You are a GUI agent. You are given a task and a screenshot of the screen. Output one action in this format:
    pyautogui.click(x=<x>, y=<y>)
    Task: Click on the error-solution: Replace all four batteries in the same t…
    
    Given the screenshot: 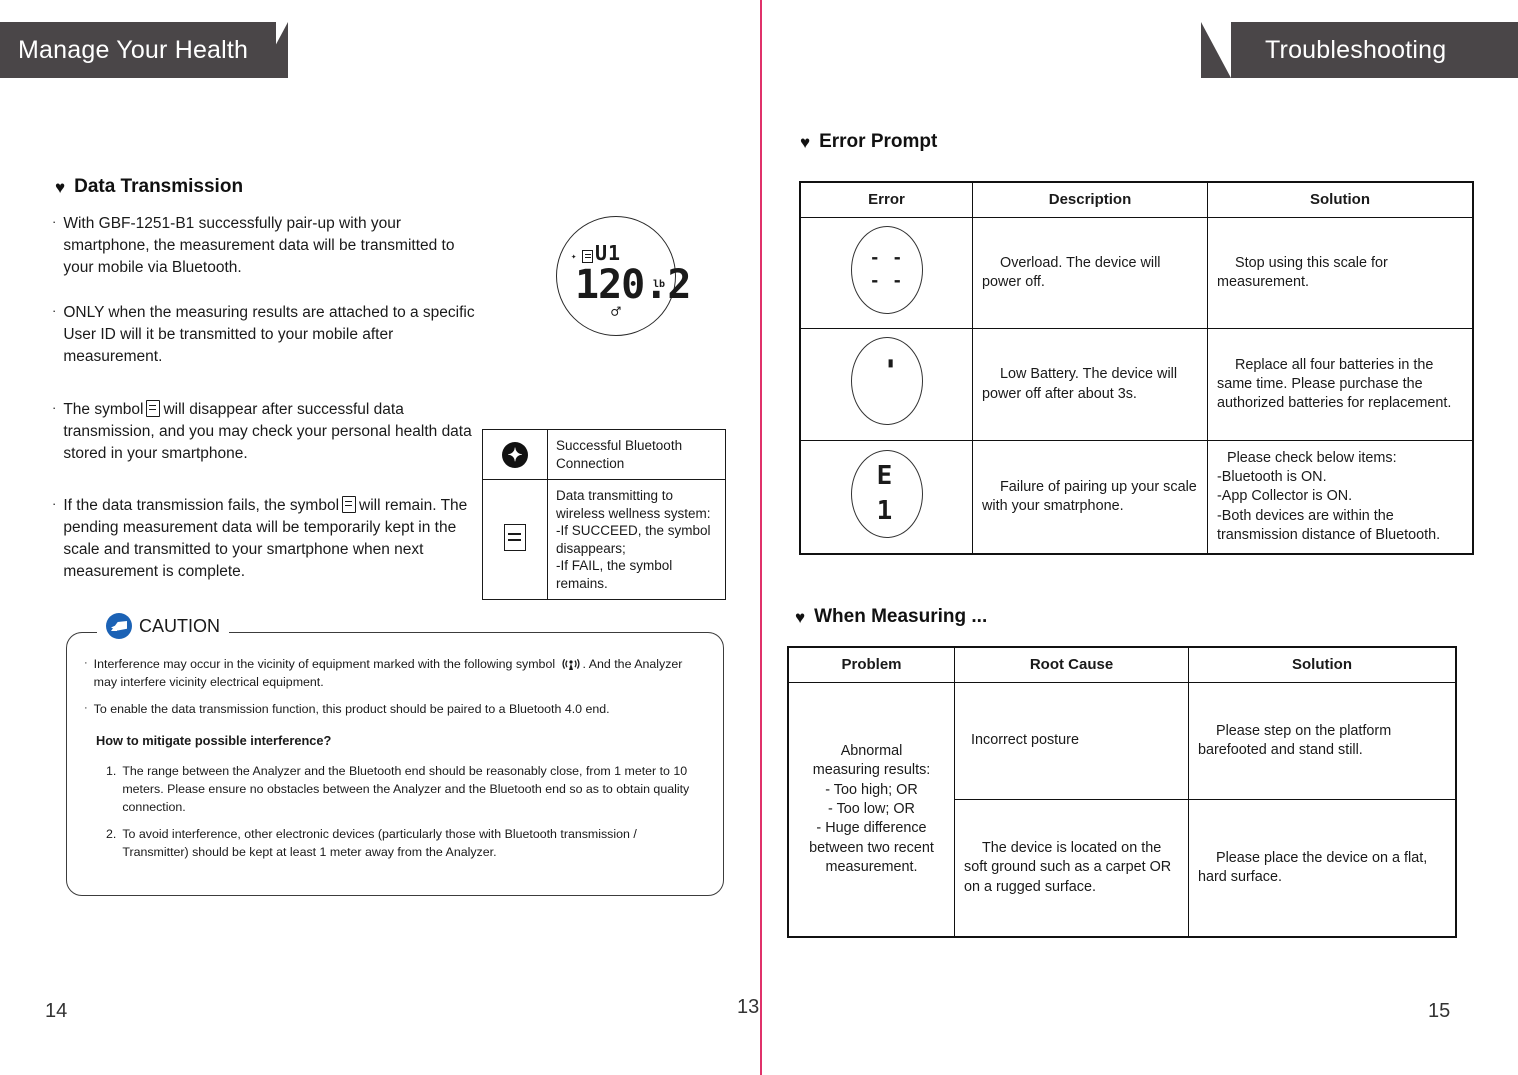 What is the action you would take?
    pyautogui.click(x=1340, y=384)
    